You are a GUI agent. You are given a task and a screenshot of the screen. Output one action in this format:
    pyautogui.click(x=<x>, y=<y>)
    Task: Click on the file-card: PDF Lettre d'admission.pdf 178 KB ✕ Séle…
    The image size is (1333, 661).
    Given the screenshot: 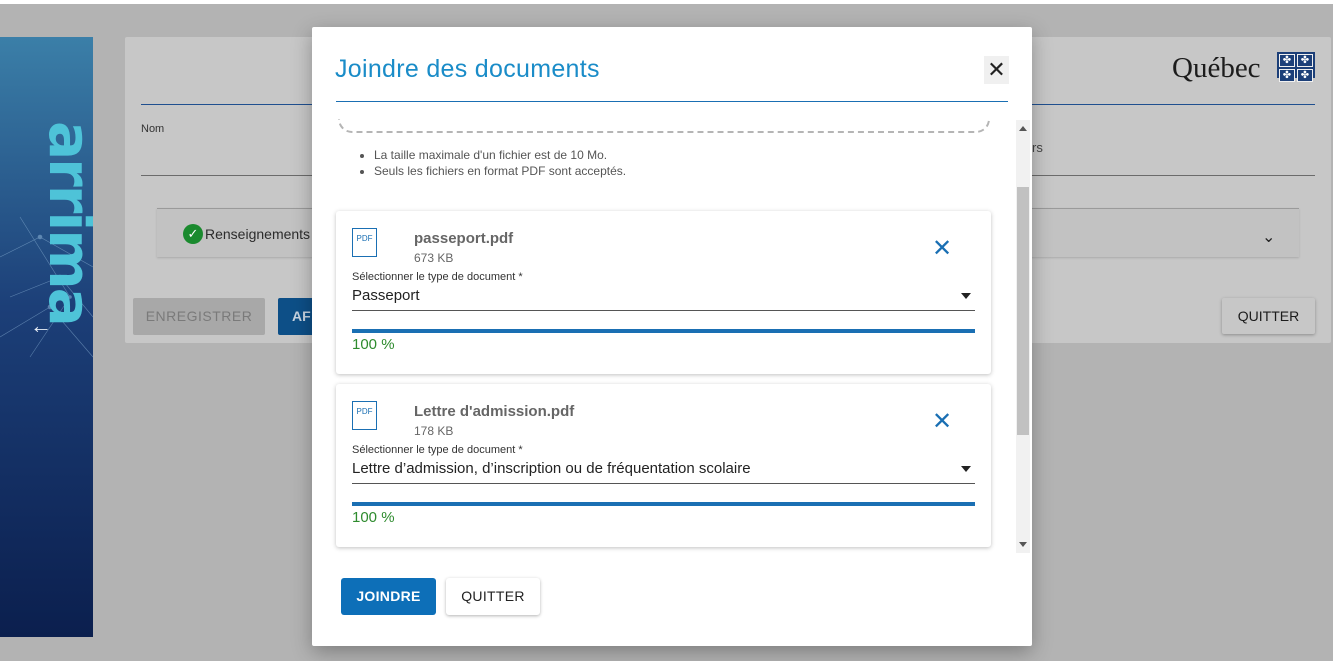 What is the action you would take?
    pyautogui.click(x=663, y=465)
    